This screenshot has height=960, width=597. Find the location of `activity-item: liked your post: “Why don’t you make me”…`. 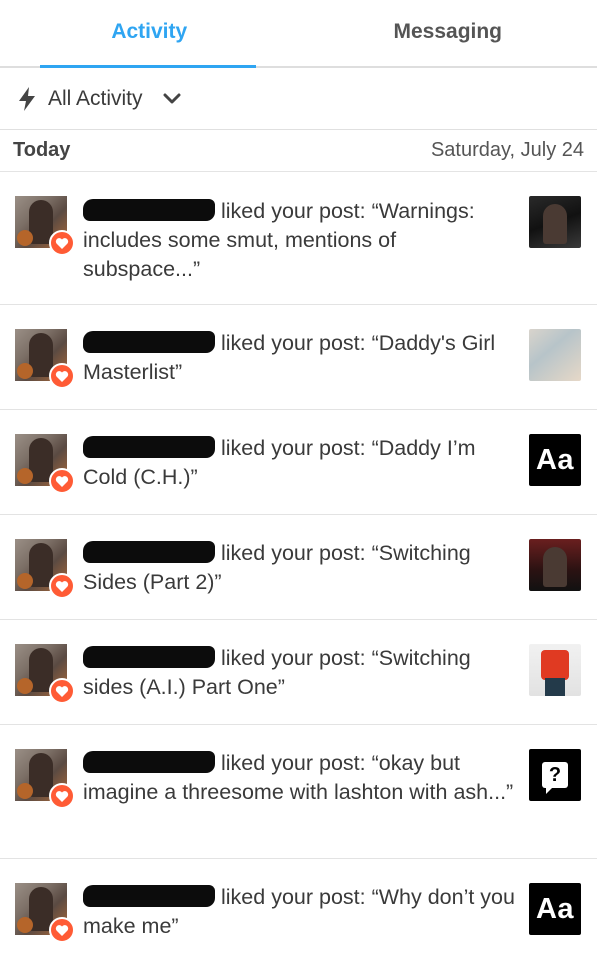

activity-item: liked your post: “Why don’t you make me”… is located at coordinates (298, 909).